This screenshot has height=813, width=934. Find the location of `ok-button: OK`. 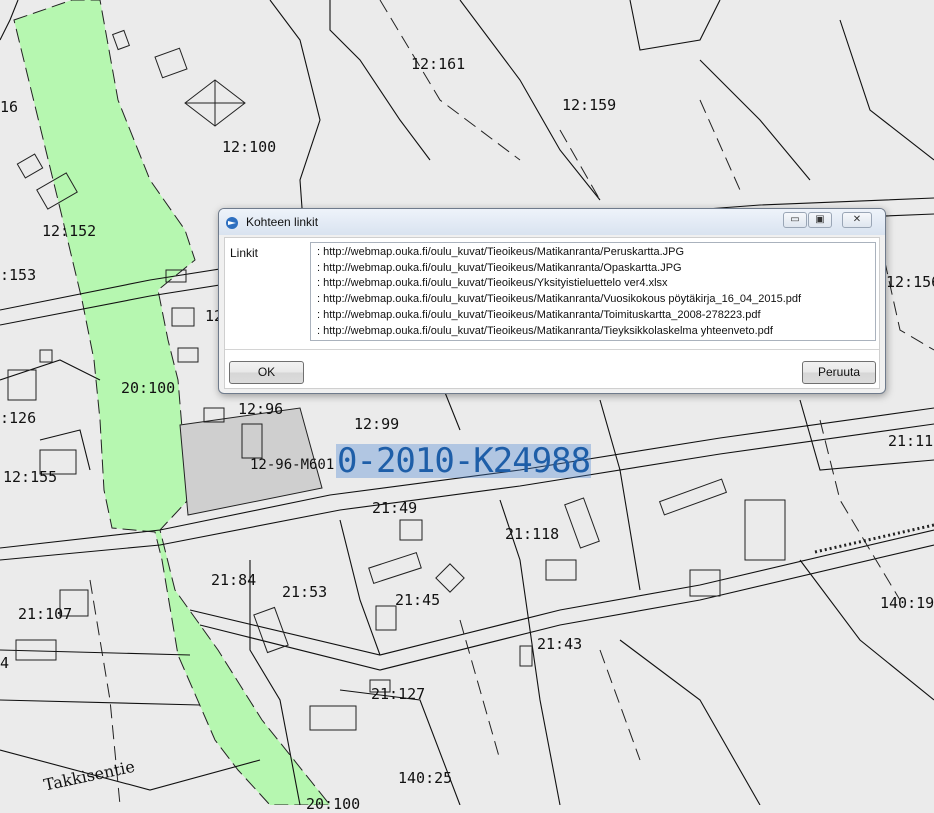

ok-button: OK is located at coordinates (266, 372).